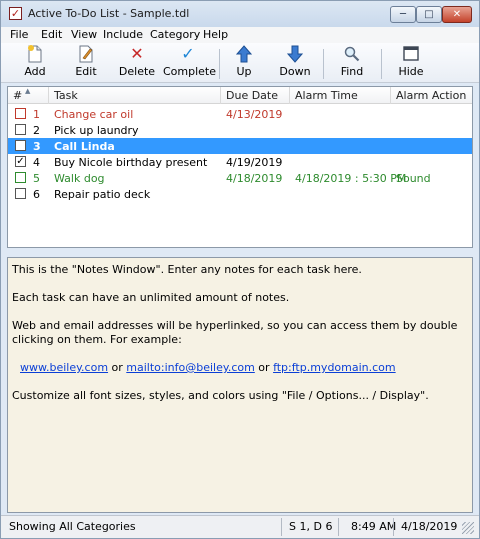  I want to click on task-title: Pick up laundry, so click(96, 130).